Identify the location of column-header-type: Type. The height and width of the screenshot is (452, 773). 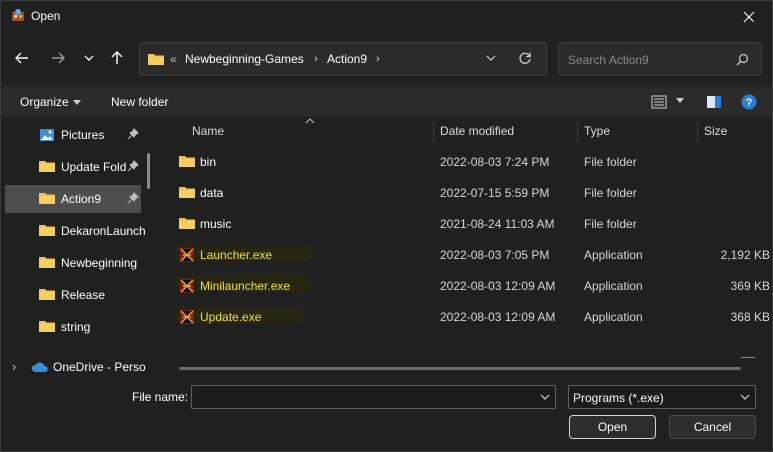
(637, 131).